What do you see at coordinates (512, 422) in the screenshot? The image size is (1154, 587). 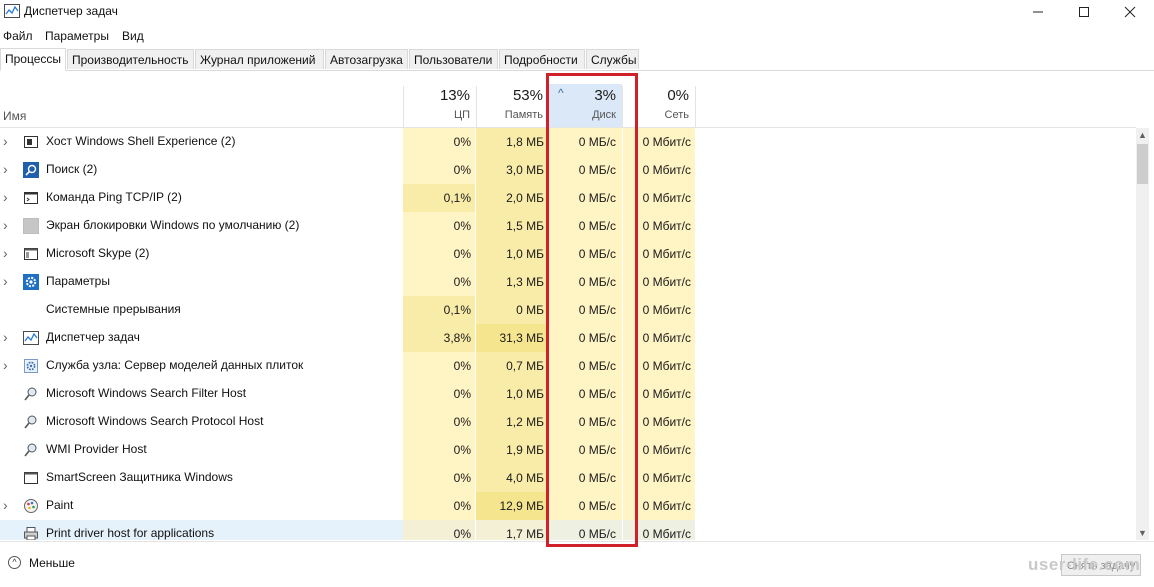 I see `memory-value: 1,2 МБ` at bounding box center [512, 422].